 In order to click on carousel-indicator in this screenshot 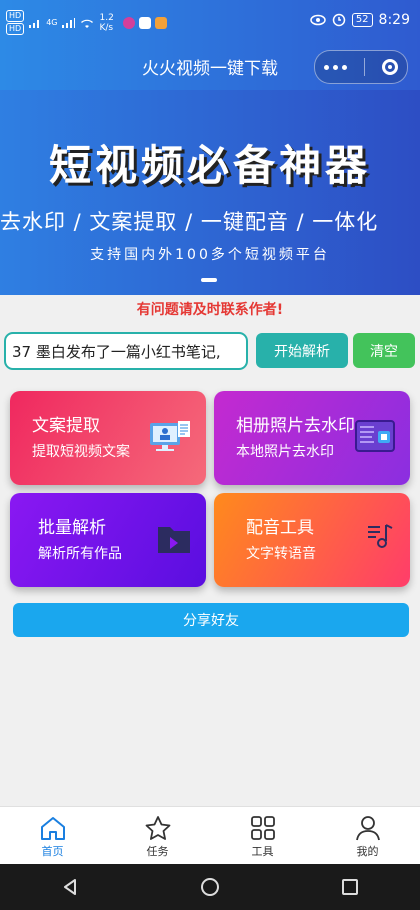, I will do `click(209, 280)`.